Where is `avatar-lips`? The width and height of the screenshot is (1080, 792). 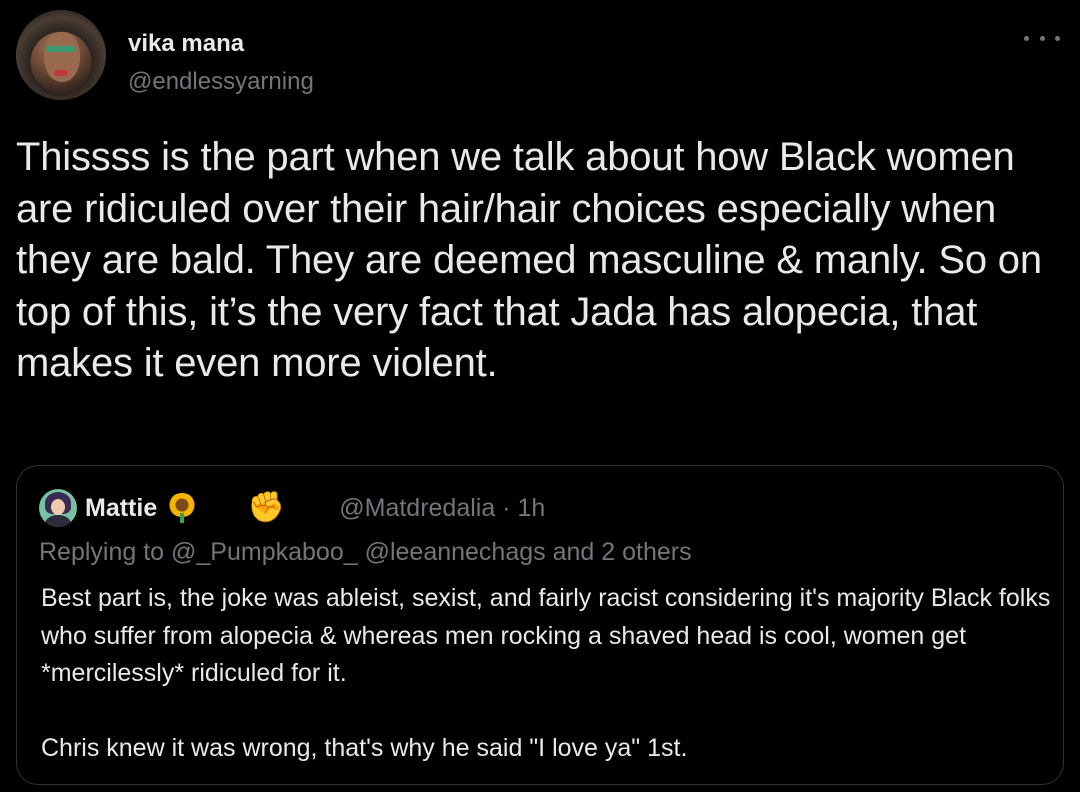 avatar-lips is located at coordinates (61, 73).